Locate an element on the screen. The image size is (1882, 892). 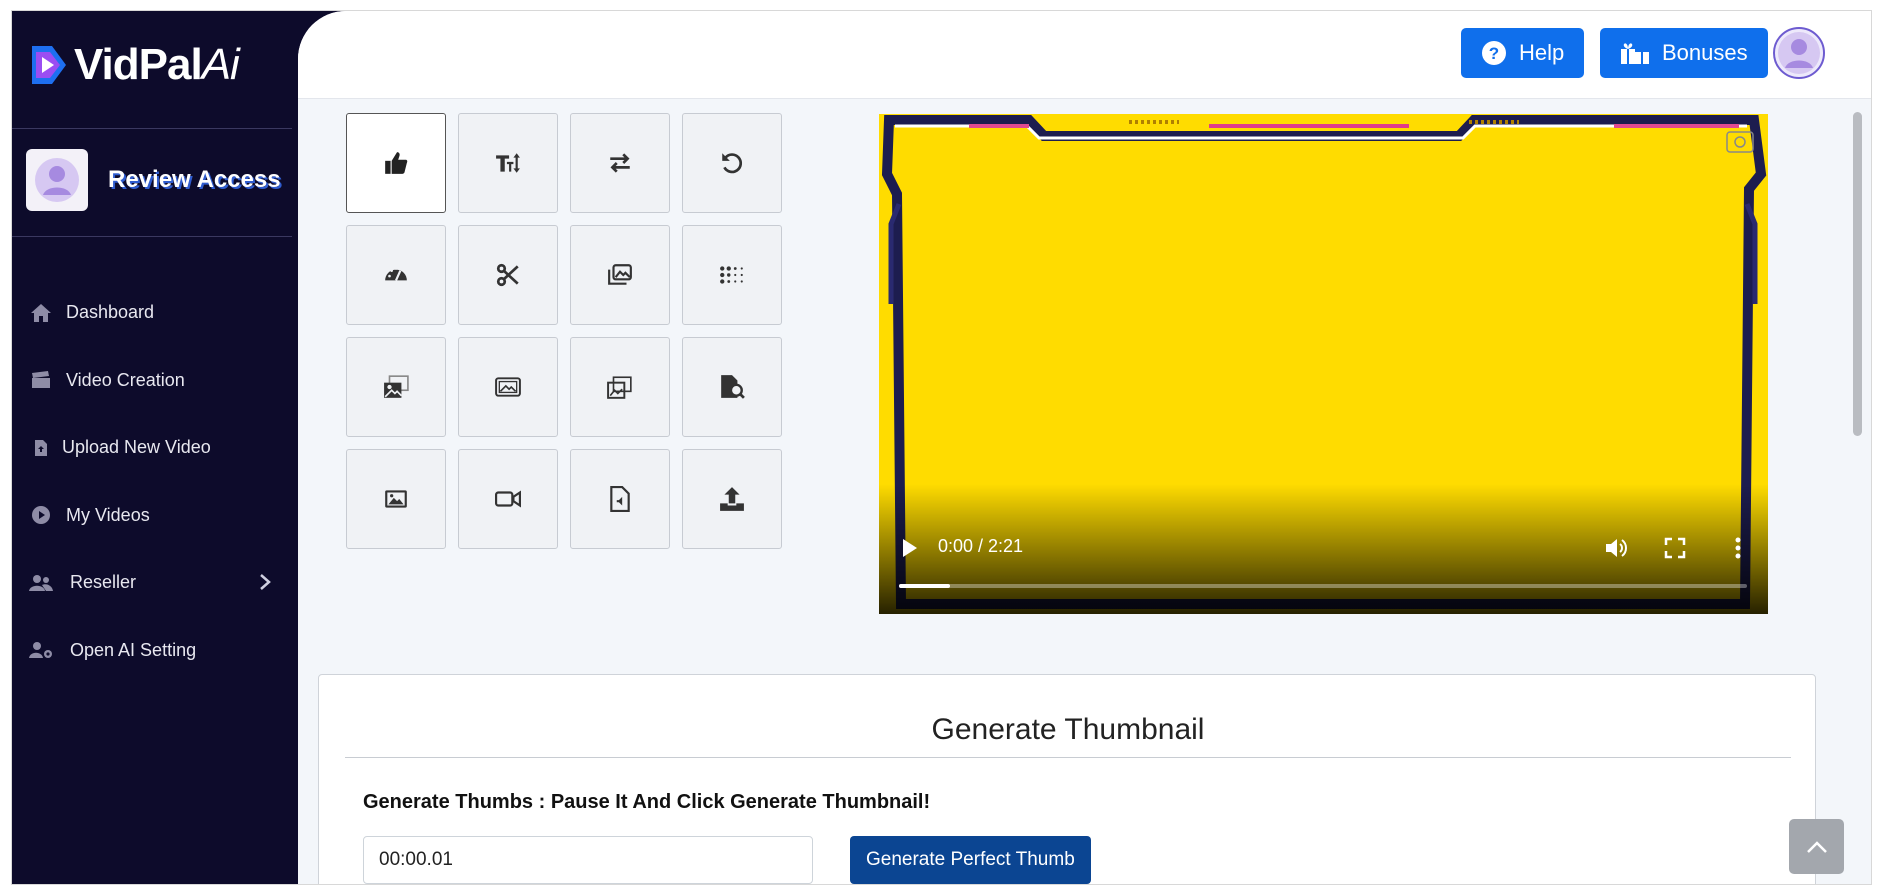
user-avatar is located at coordinates (1799, 53).